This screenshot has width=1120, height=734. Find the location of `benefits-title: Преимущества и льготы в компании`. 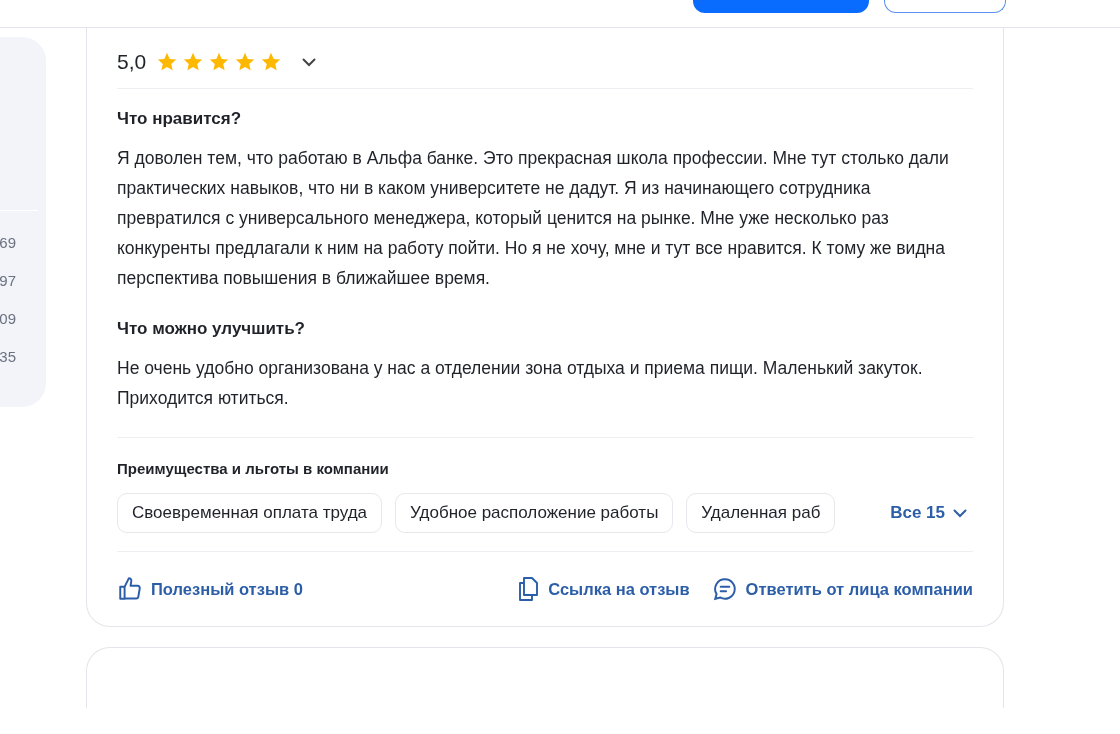

benefits-title: Преимущества и льготы в компании is located at coordinates (253, 468).